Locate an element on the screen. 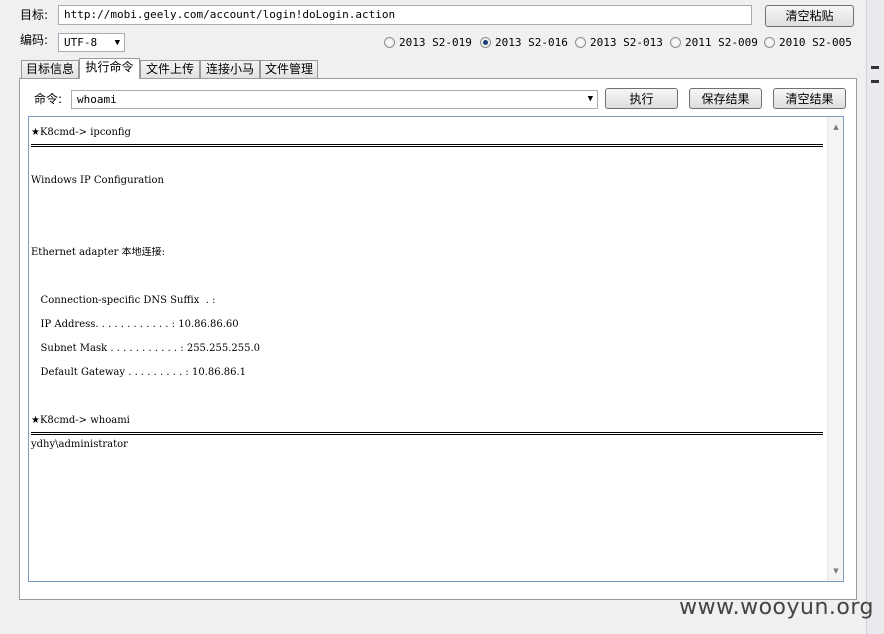  tab-file-manager: 文件管理 is located at coordinates (289, 69).